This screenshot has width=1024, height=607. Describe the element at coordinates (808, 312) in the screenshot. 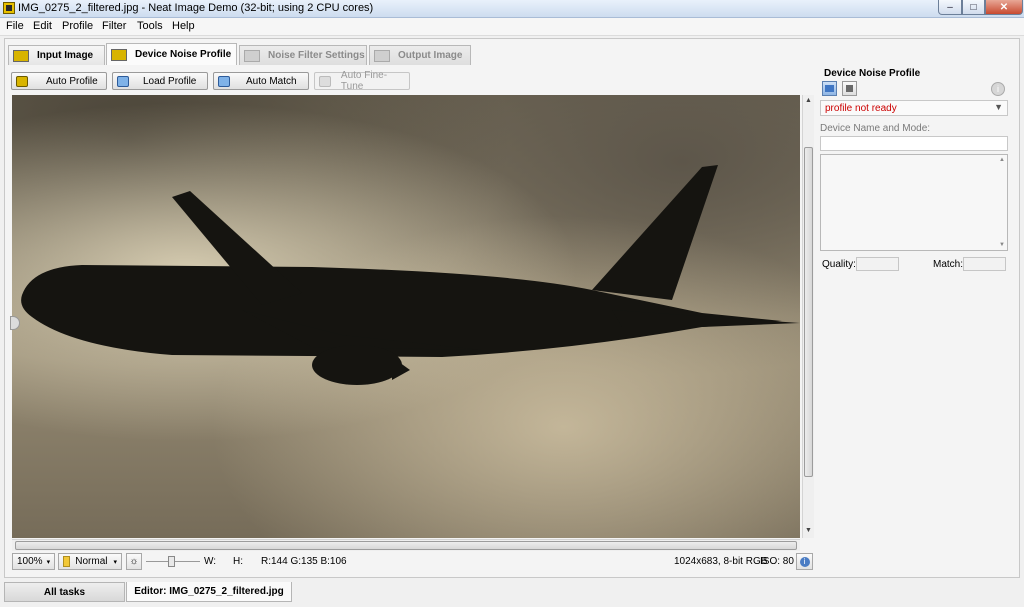

I see `vertical-scroll-thumb` at that location.